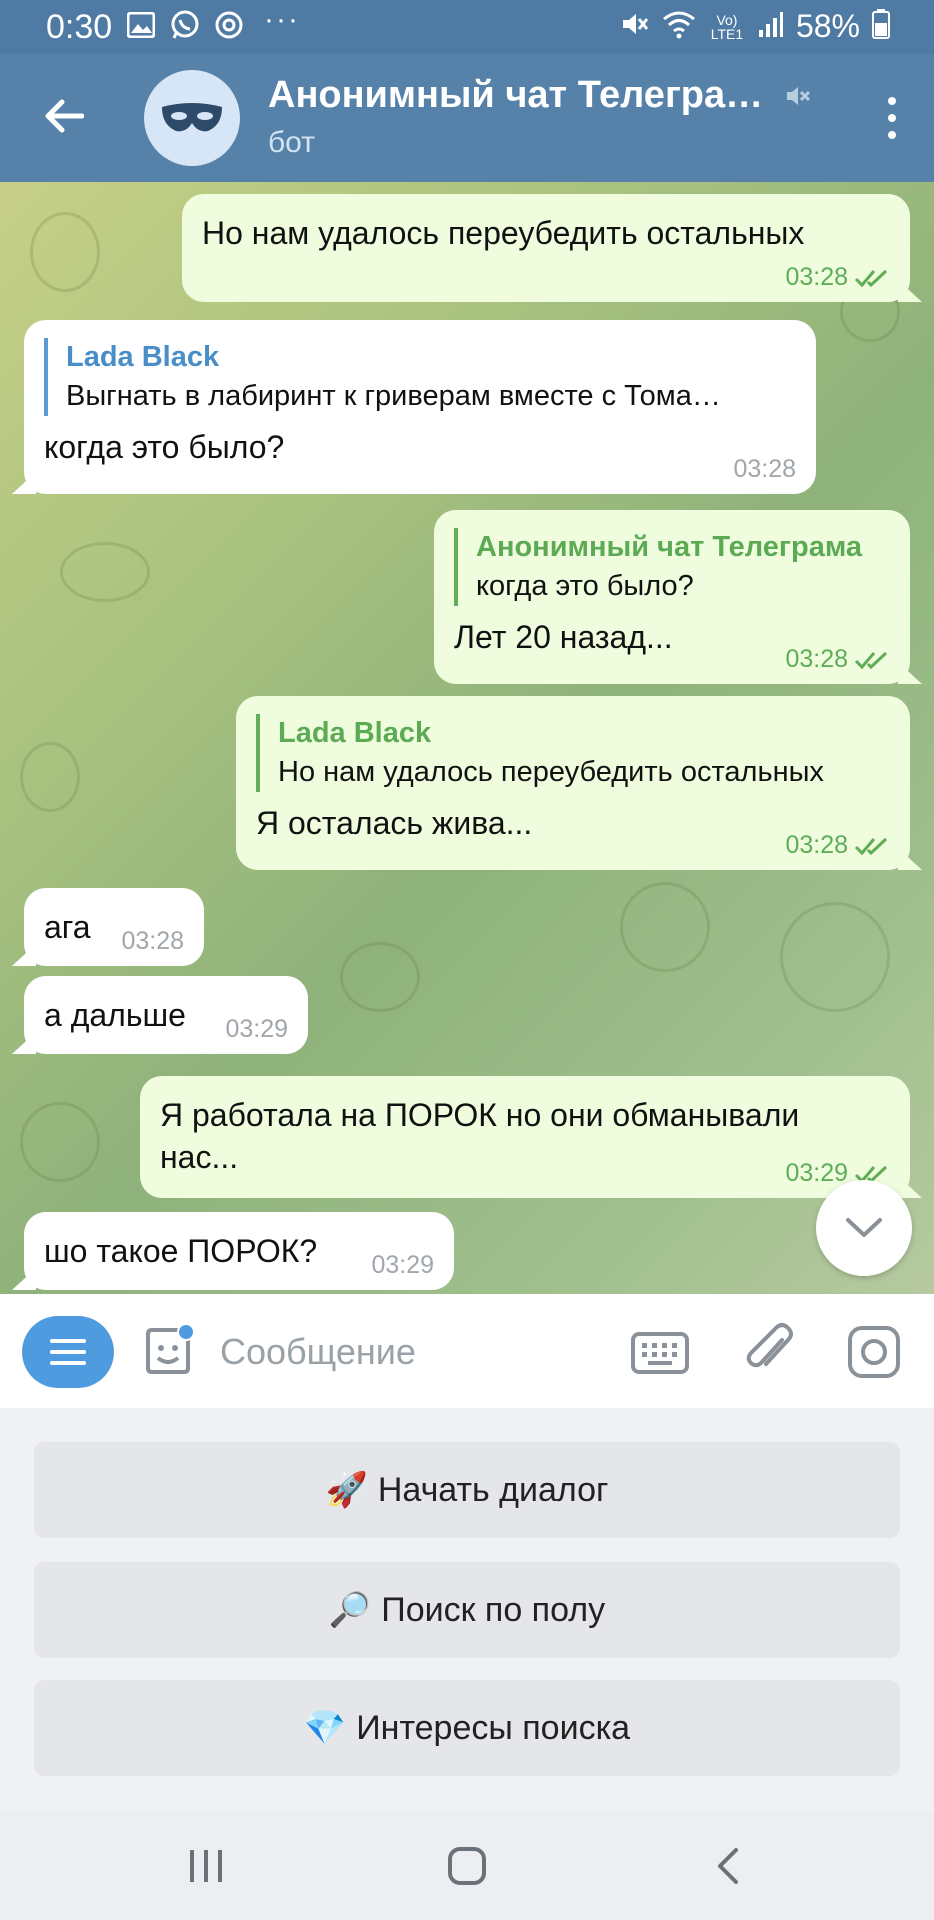  I want to click on battery-percent: 58%, so click(827, 26).